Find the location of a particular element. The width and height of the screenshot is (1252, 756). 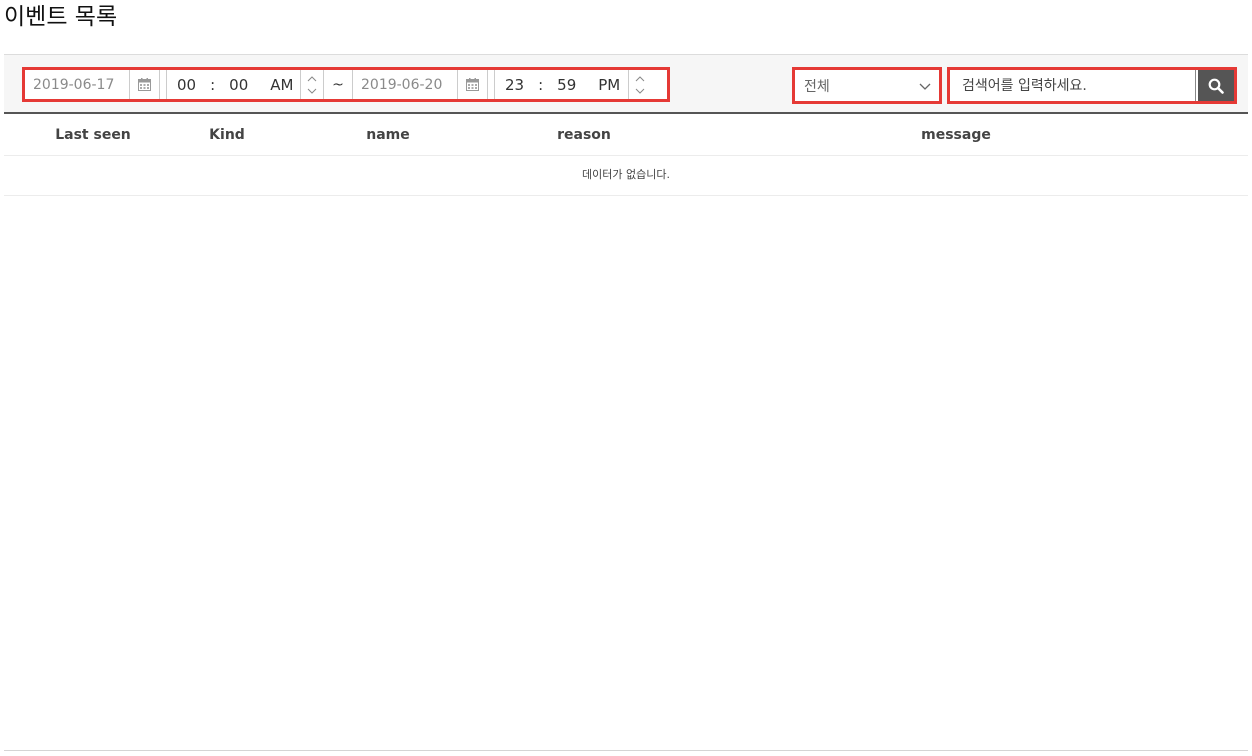

end-time-spinner is located at coordinates (640, 84).